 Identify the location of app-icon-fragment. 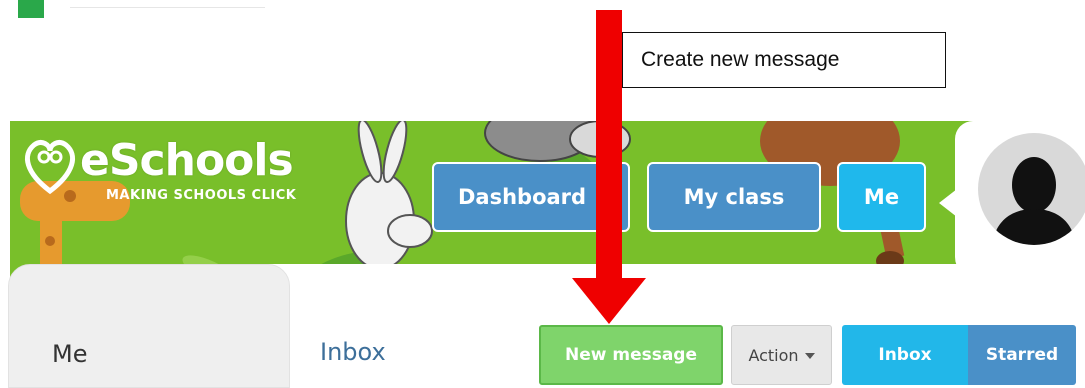
(31, 9).